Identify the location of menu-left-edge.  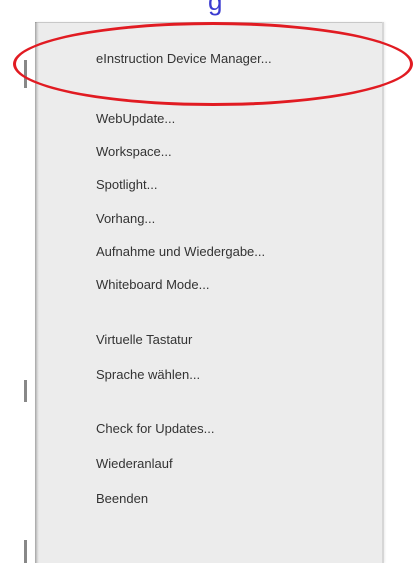
(37, 292).